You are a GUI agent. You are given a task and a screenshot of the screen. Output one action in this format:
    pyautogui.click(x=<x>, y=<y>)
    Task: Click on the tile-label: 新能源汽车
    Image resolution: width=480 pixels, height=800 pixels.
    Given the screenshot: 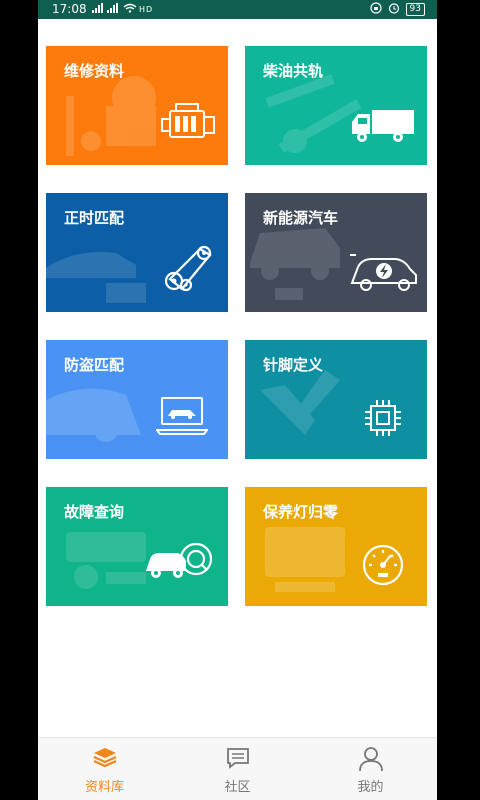 What is the action you would take?
    pyautogui.click(x=301, y=218)
    